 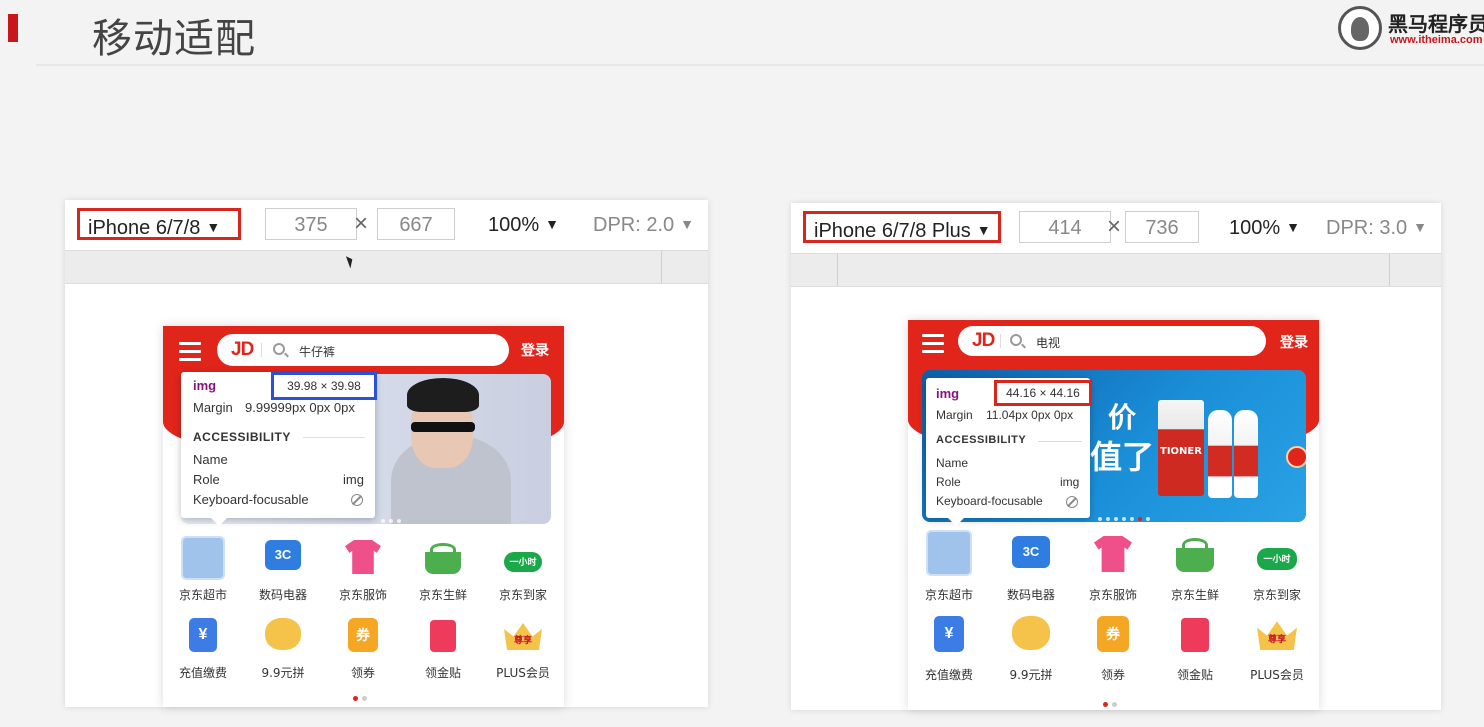 I want to click on nav-label: 9.9元拼, so click(x=283, y=673).